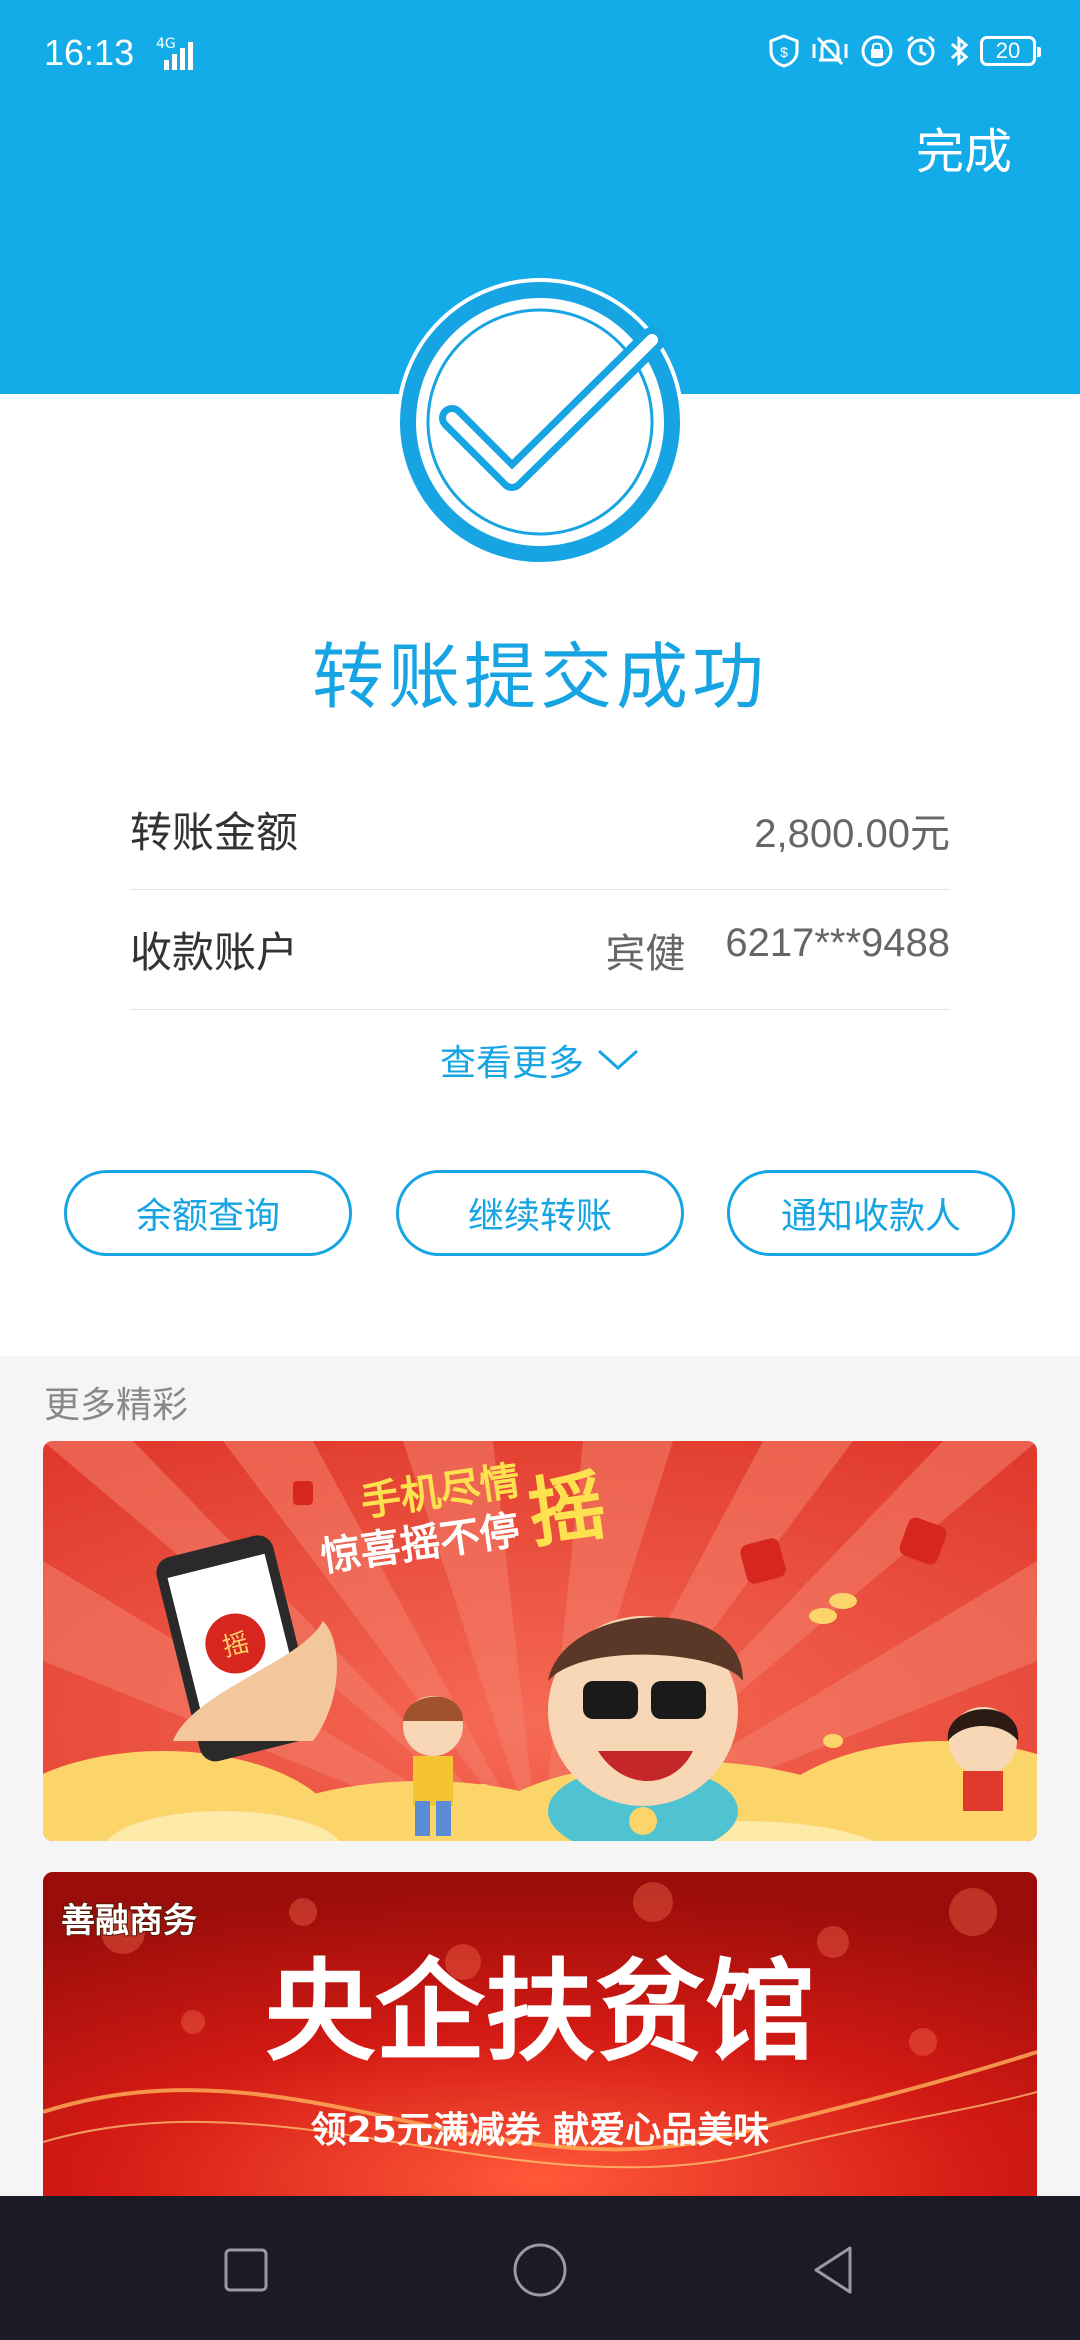 This screenshot has width=1080, height=2340. I want to click on charity-headline: 央企扶贫馆, so click(540, 2012).